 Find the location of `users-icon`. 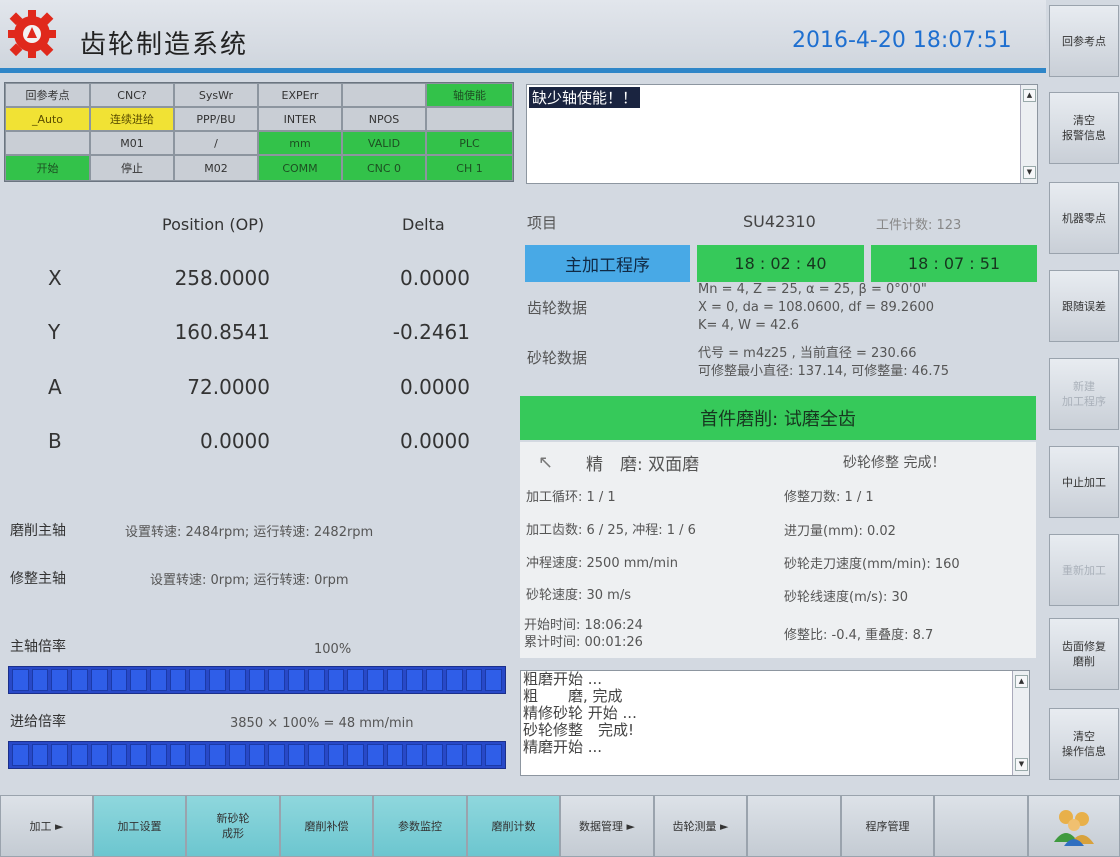

users-icon is located at coordinates (1074, 826).